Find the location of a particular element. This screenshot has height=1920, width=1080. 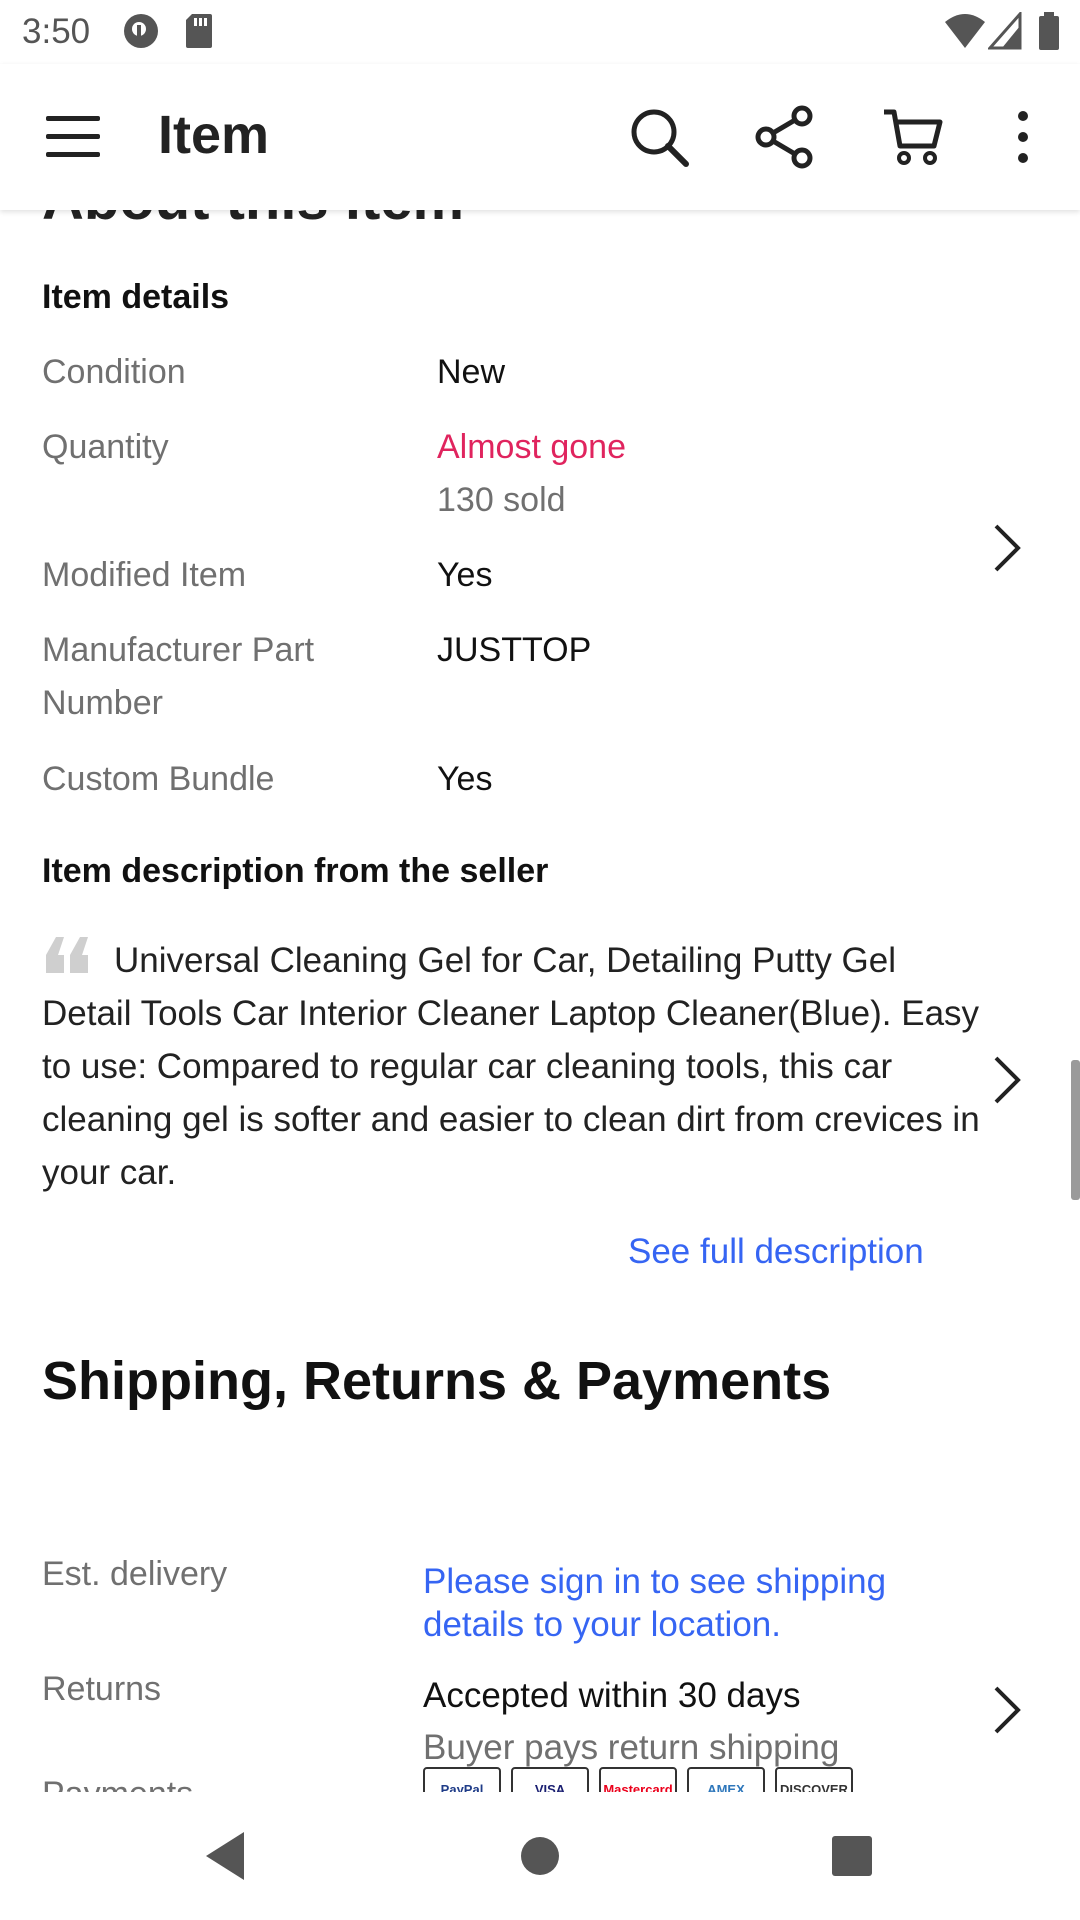

status-bar: 3:50 is located at coordinates (540, 32).